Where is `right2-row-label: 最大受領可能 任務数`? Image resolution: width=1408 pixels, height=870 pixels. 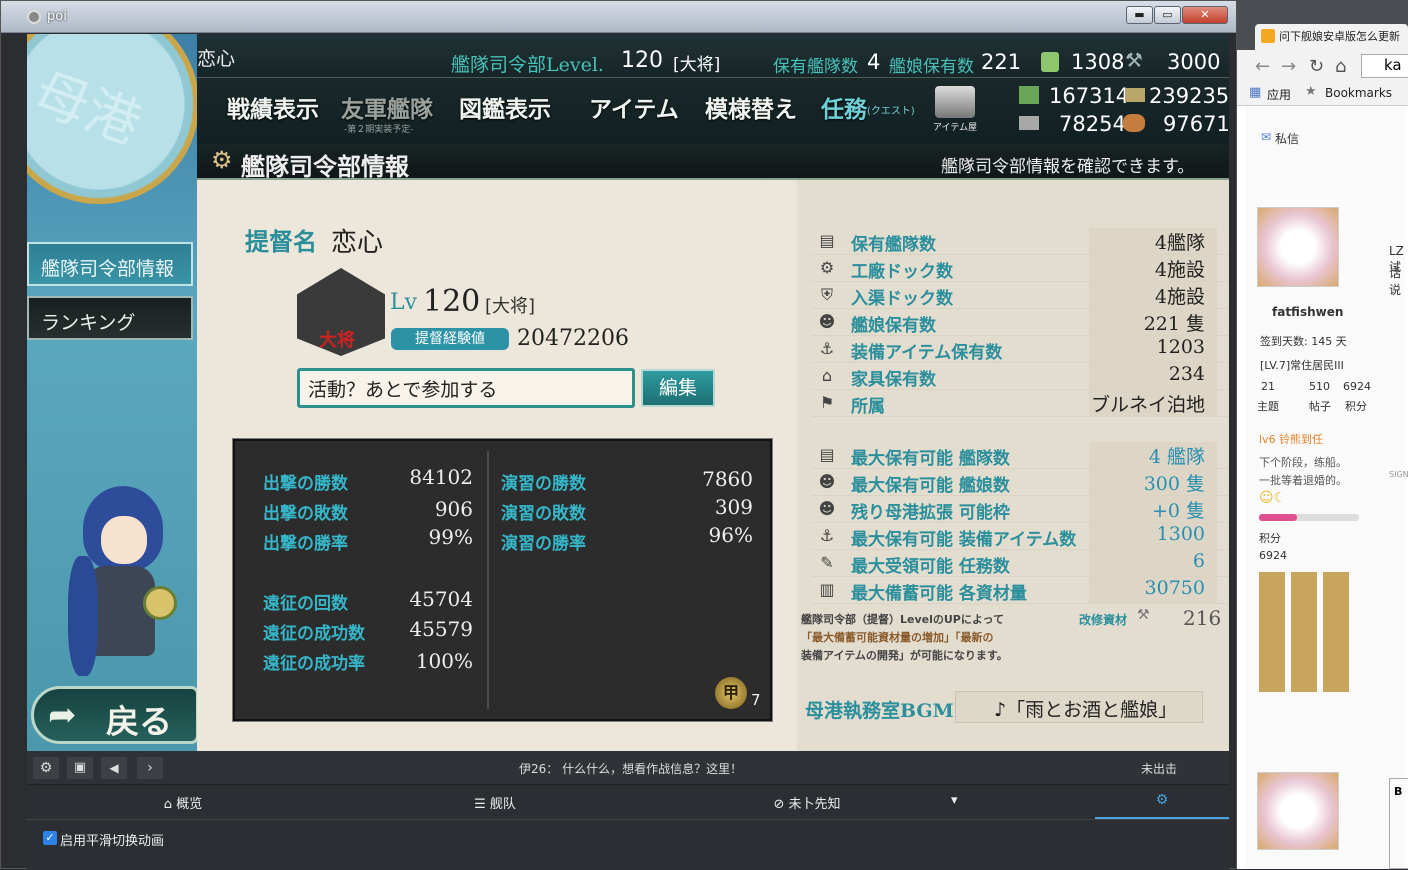
right2-row-label: 最大受領可能 任務数 is located at coordinates (930, 567).